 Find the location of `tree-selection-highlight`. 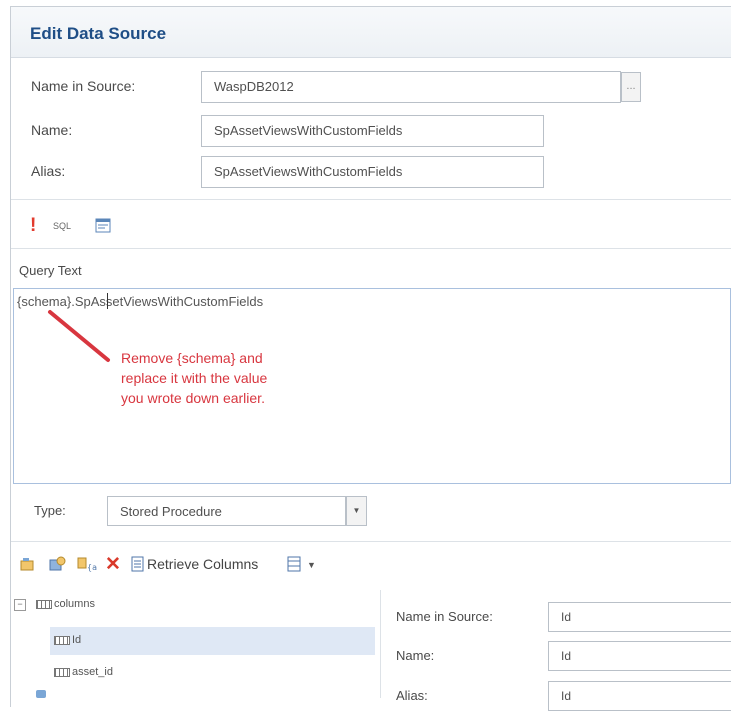

tree-selection-highlight is located at coordinates (212, 641).